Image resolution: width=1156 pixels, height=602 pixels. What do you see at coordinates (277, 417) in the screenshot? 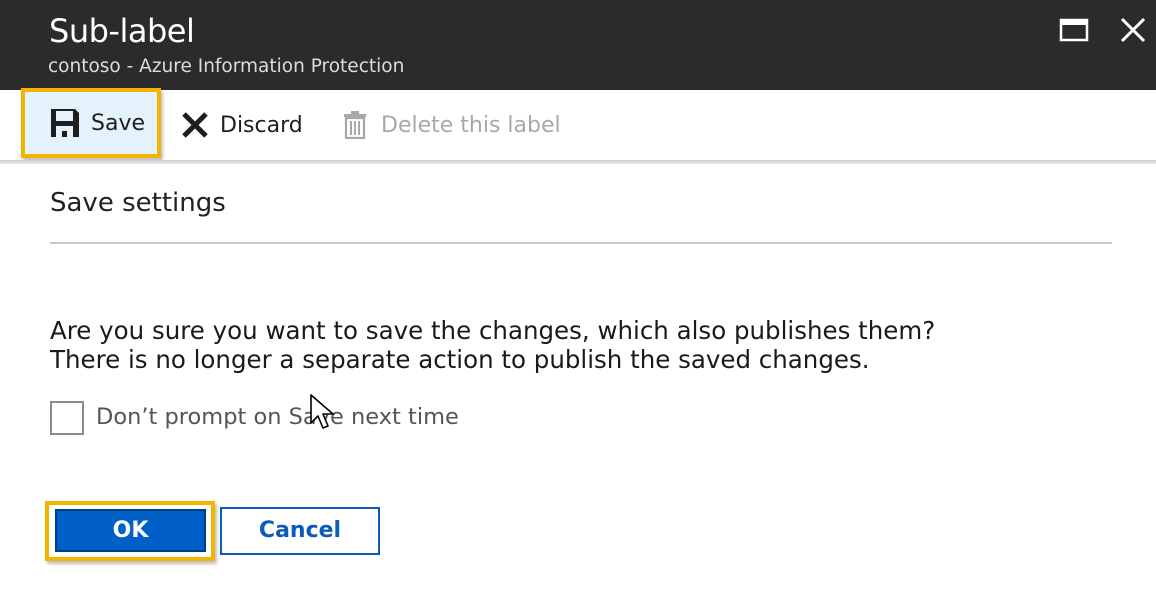
I see `dont-prompt-label: Don’t prompt on Save next time` at bounding box center [277, 417].